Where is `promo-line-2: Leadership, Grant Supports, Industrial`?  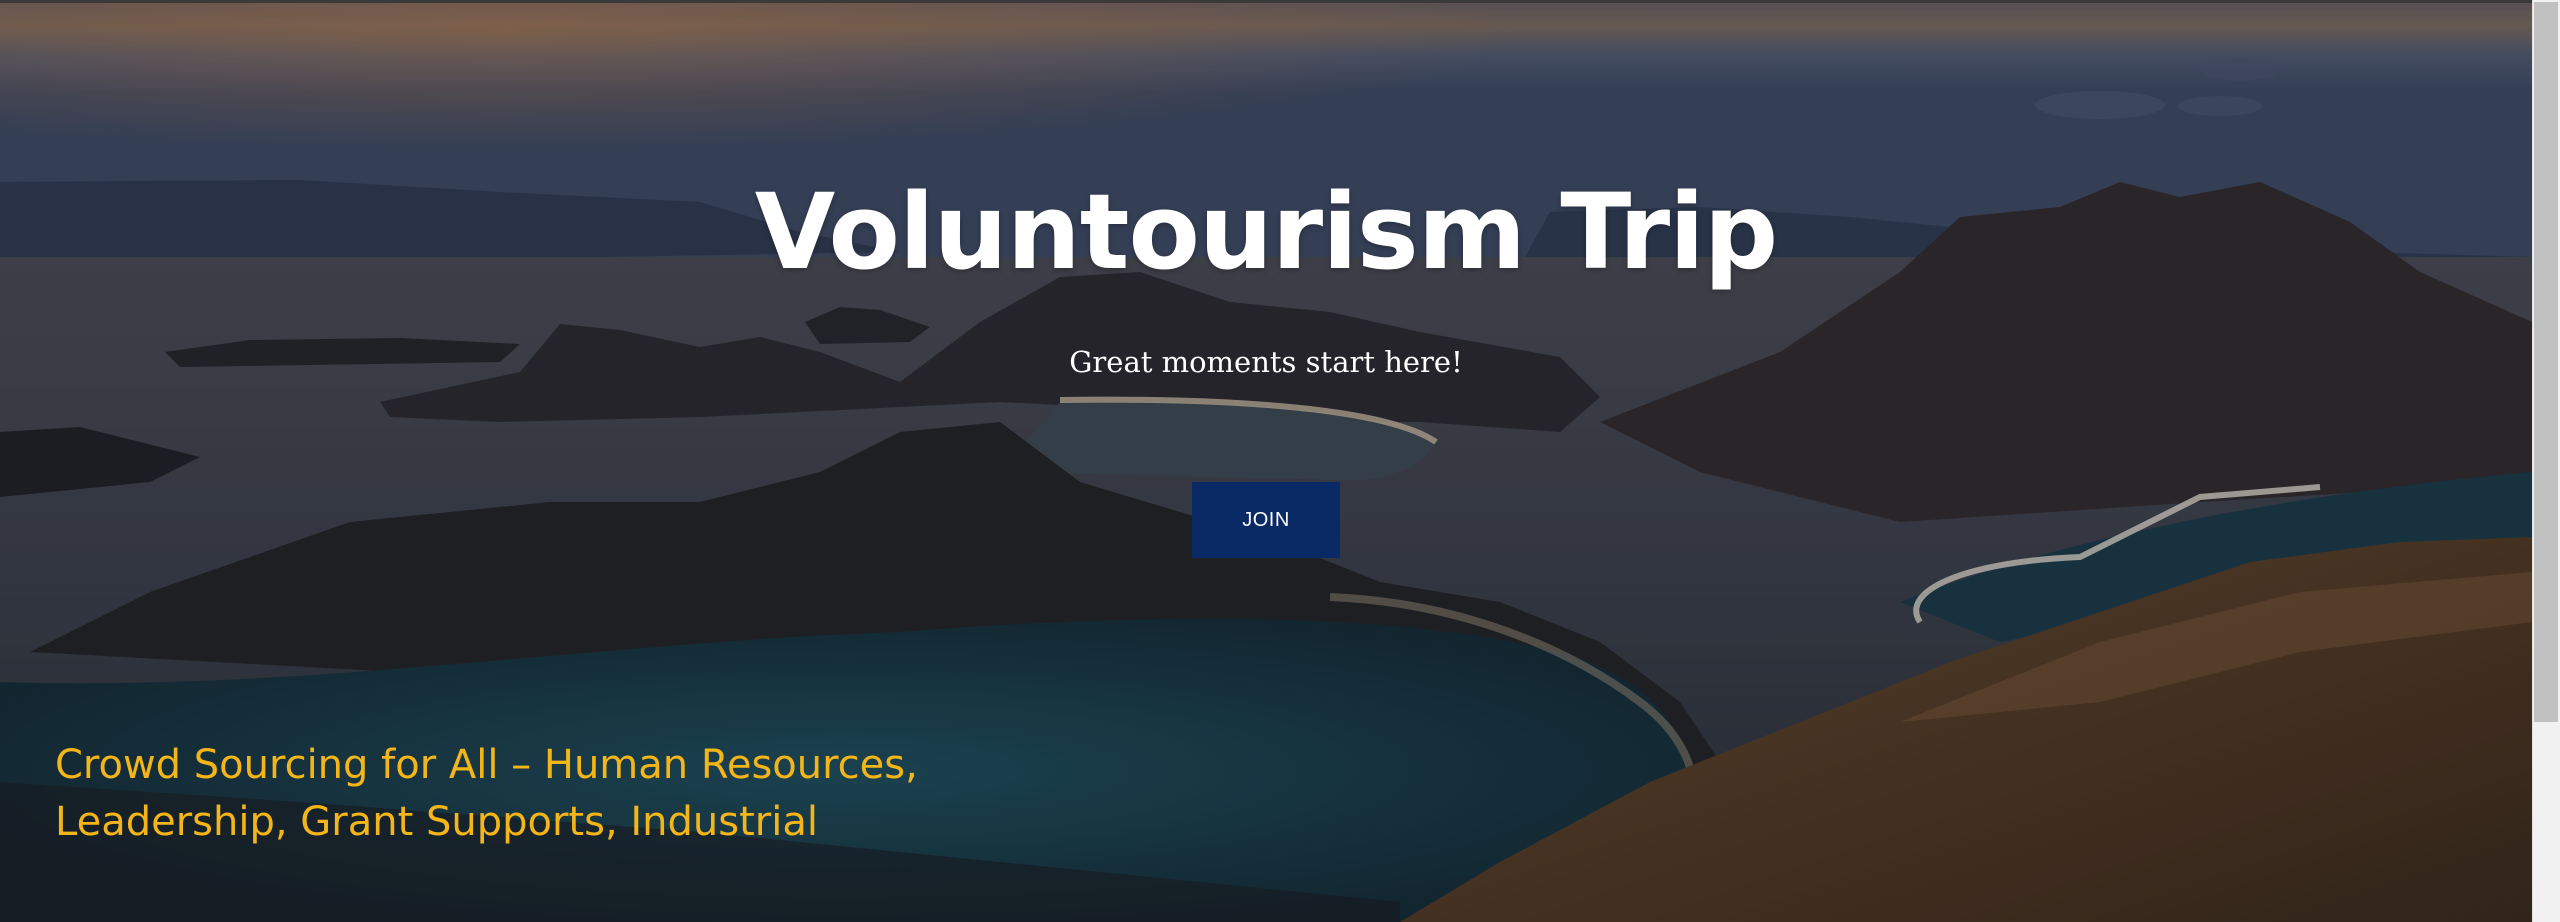
promo-line-2: Leadership, Grant Supports, Industrial is located at coordinates (436, 822).